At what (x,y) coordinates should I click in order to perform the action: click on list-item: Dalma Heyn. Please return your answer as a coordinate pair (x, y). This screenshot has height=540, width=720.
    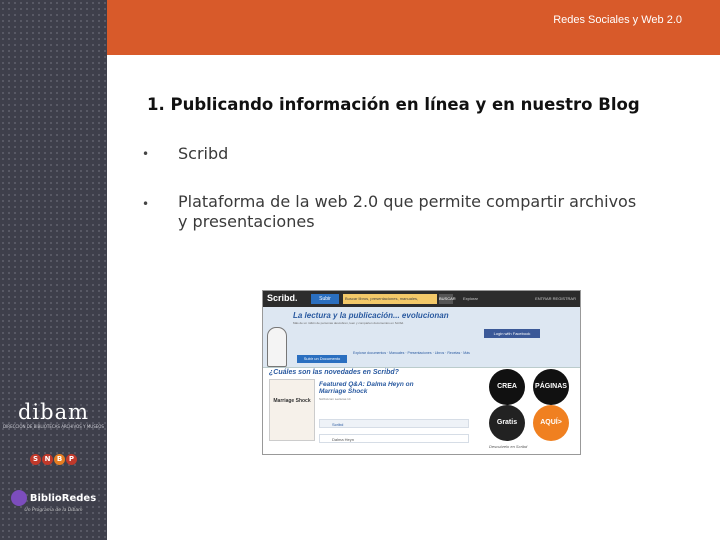
    Looking at the image, I should click on (394, 438).